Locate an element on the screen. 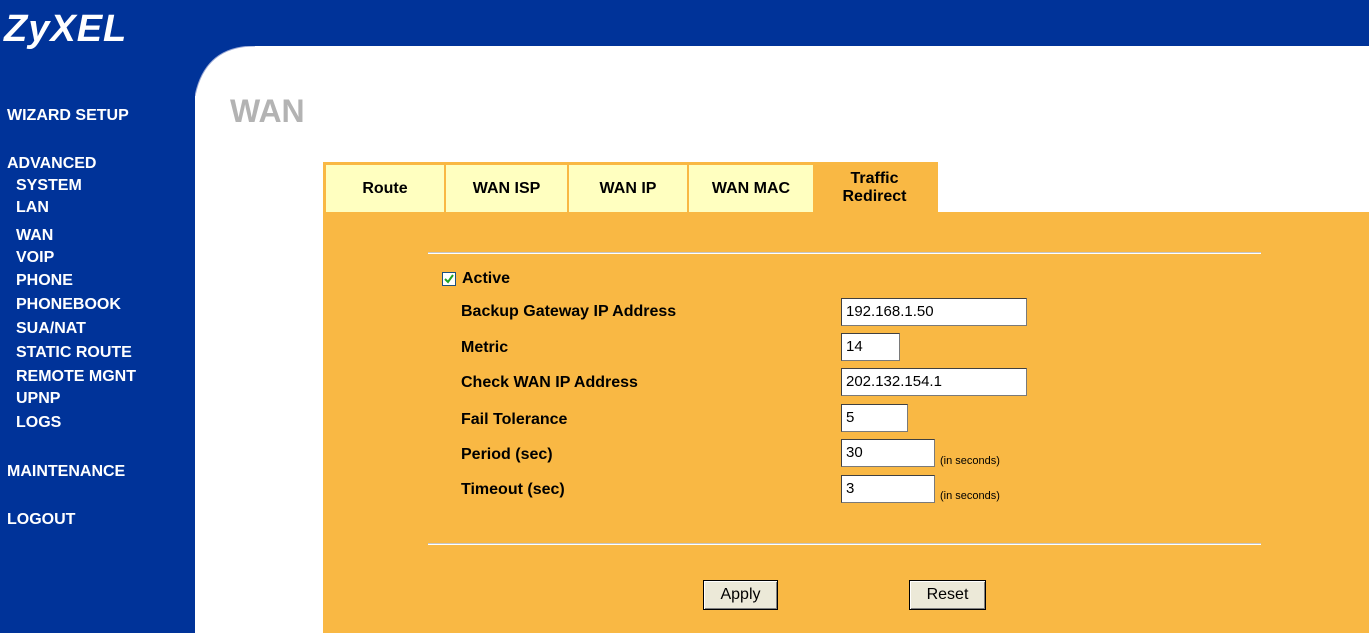 This screenshot has width=1369, height=633. active-checkbox is located at coordinates (449, 279).